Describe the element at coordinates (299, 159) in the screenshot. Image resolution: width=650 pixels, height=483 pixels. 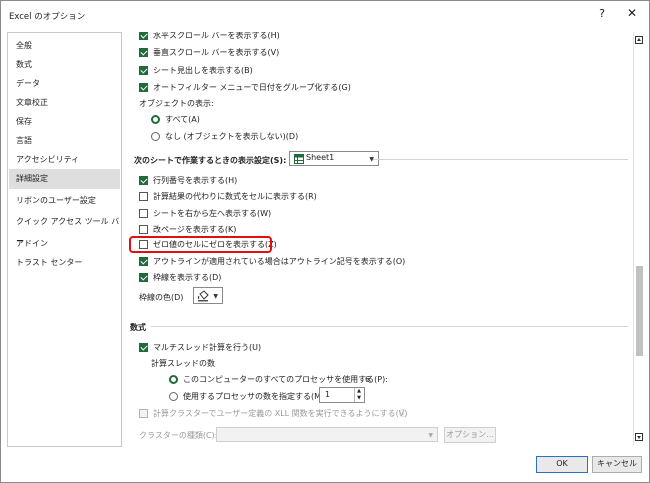
I see `sheet-icon` at that location.